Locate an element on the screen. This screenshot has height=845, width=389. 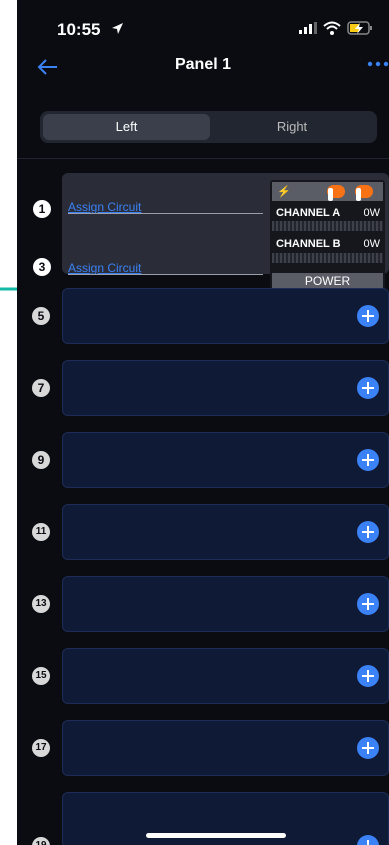
row-number: 11 is located at coordinates (41, 532).